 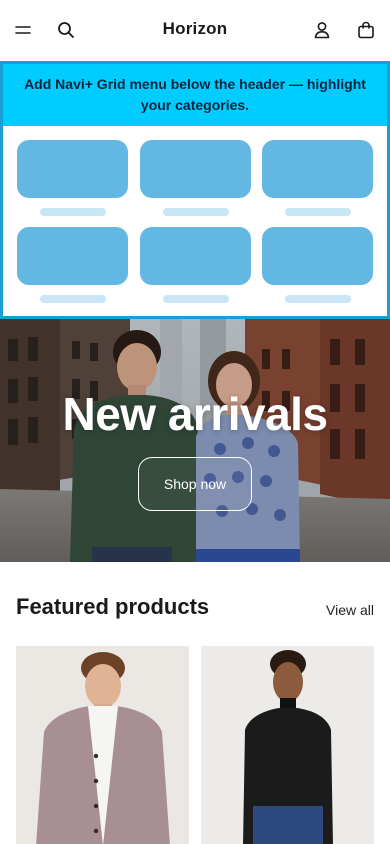 I want to click on cart-icon, so click(x=366, y=30).